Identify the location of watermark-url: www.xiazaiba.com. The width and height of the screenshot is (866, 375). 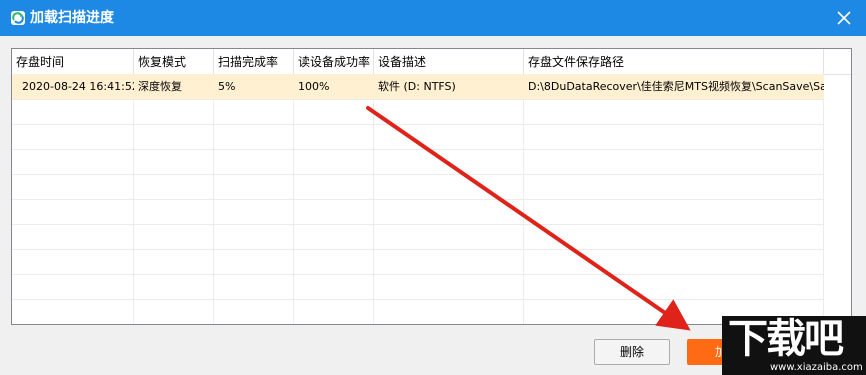
(816, 367).